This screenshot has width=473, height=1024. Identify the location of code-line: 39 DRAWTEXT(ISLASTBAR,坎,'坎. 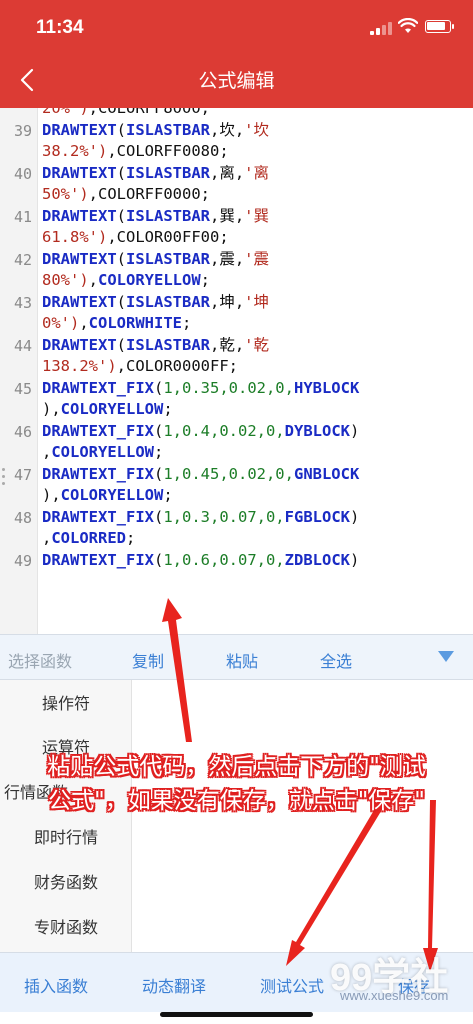
(236, 131).